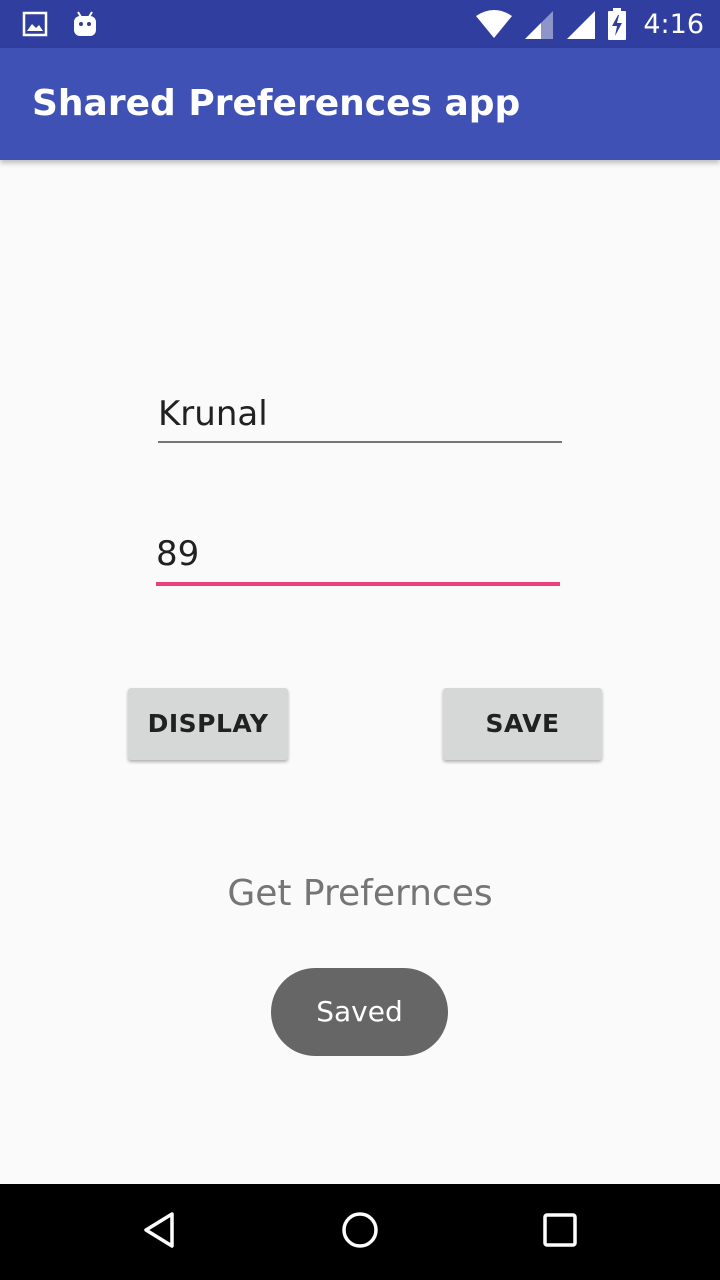 The height and width of the screenshot is (1280, 720). I want to click on name-field-underline, so click(360, 442).